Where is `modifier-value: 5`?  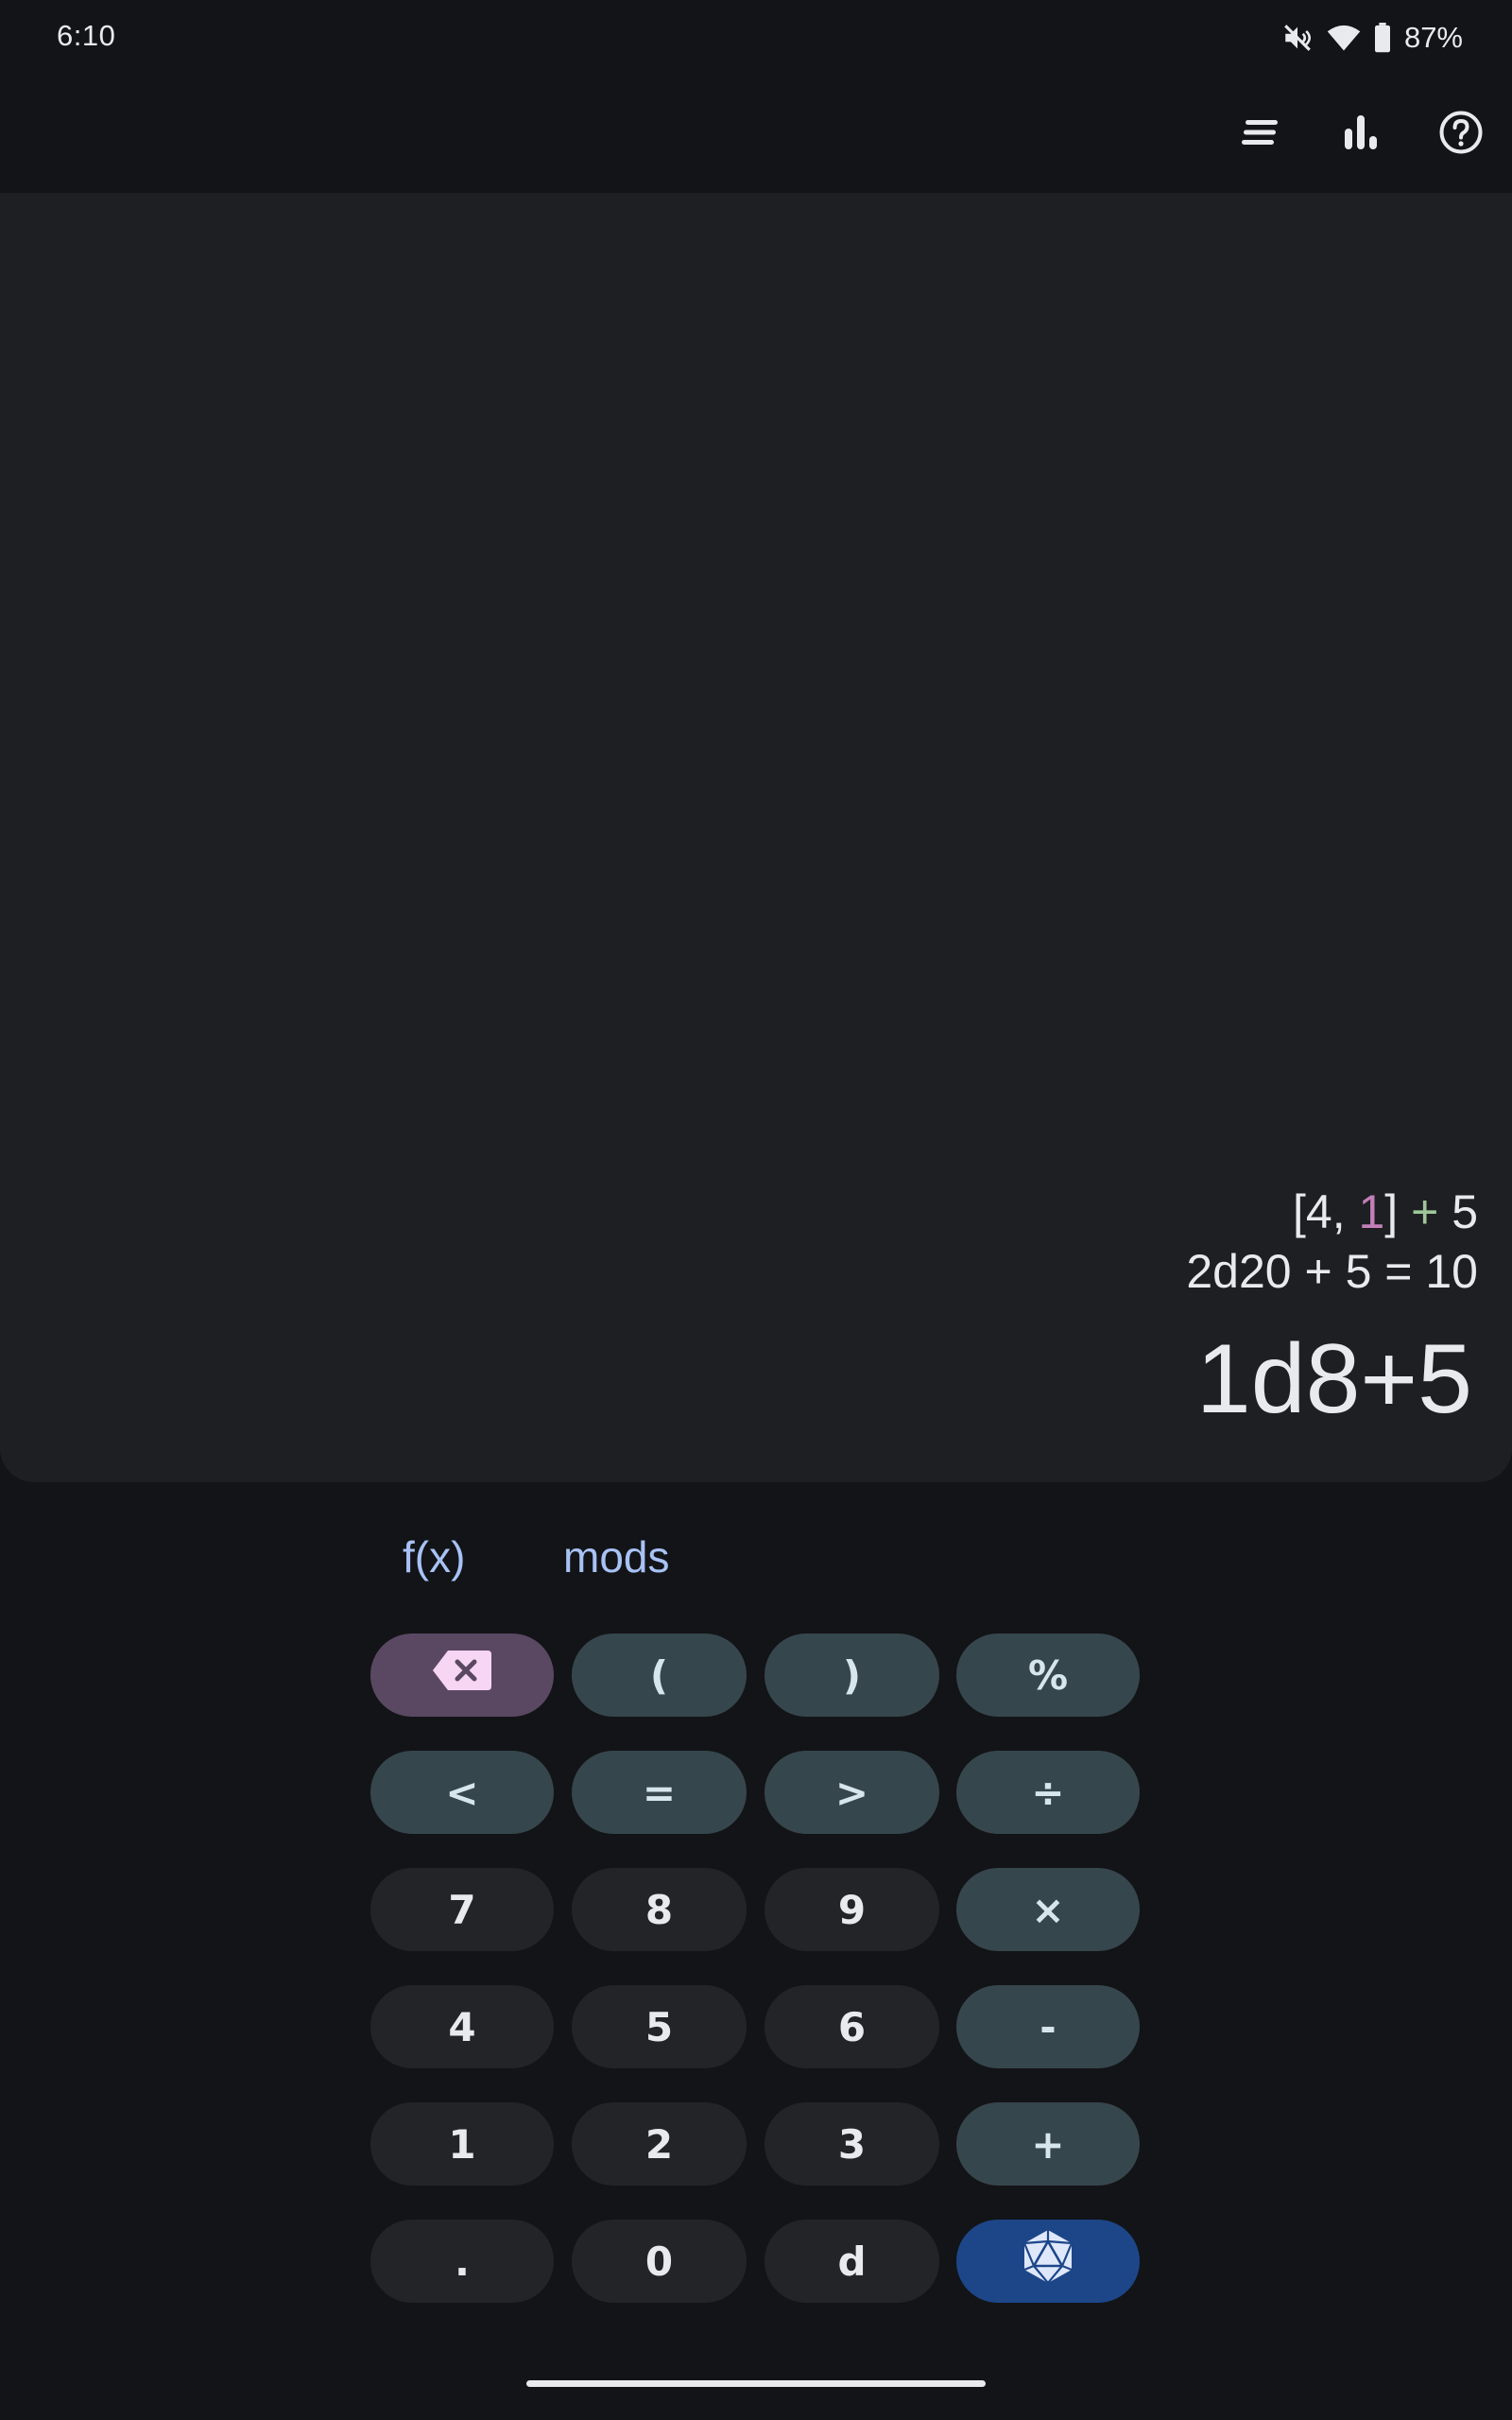 modifier-value: 5 is located at coordinates (1465, 1211).